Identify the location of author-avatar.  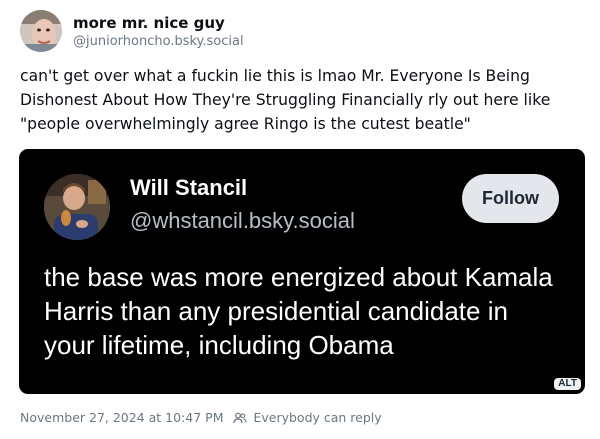
(41, 31).